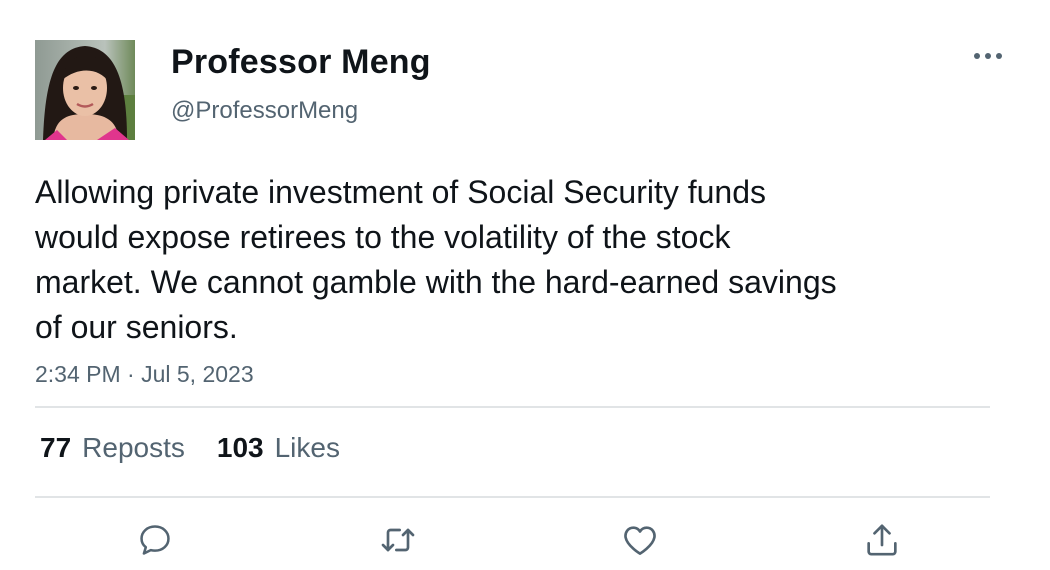 This screenshot has height=570, width=1050. Describe the element at coordinates (301, 62) in the screenshot. I see `author-display-name: Professor Meng` at that location.